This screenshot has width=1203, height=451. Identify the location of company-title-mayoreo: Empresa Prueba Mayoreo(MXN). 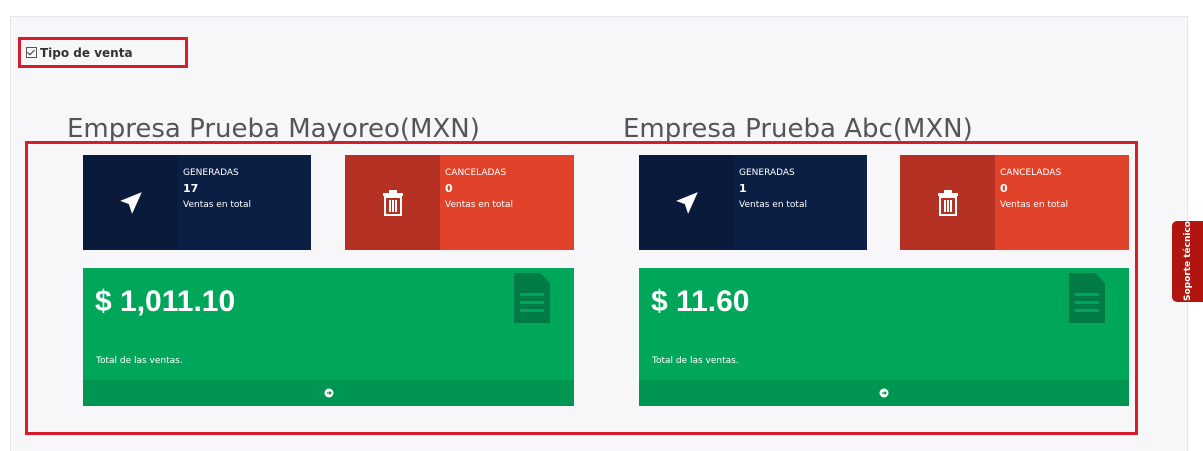
(273, 129).